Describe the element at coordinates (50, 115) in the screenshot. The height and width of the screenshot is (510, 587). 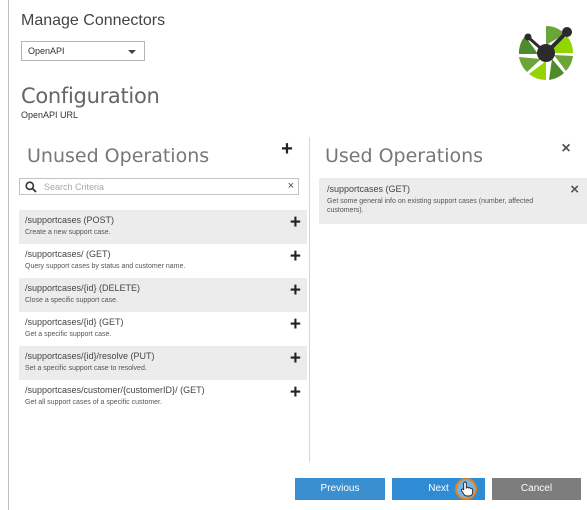
I see `openapi-url-label: OpenAPI URL` at that location.